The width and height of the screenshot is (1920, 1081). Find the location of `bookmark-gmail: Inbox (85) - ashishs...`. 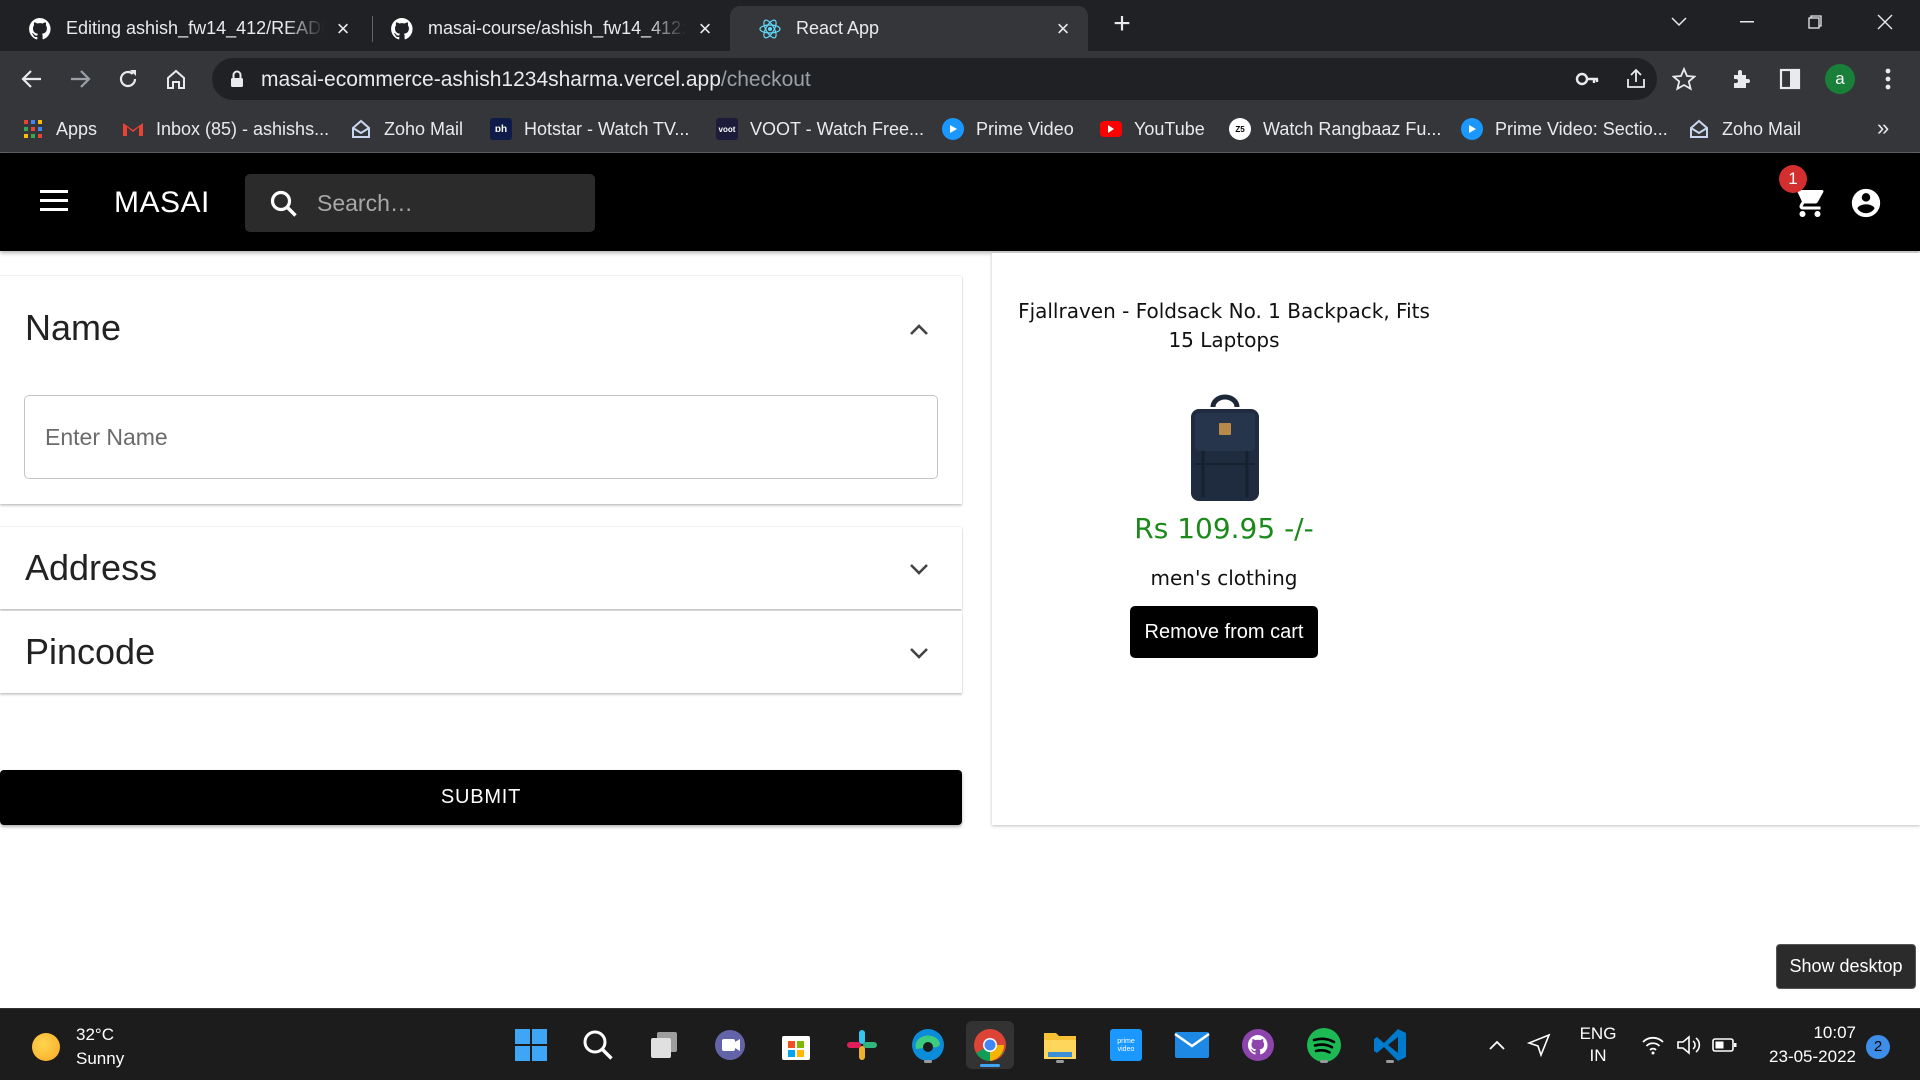

bookmark-gmail: Inbox (85) - ashishs... is located at coordinates (225, 129).